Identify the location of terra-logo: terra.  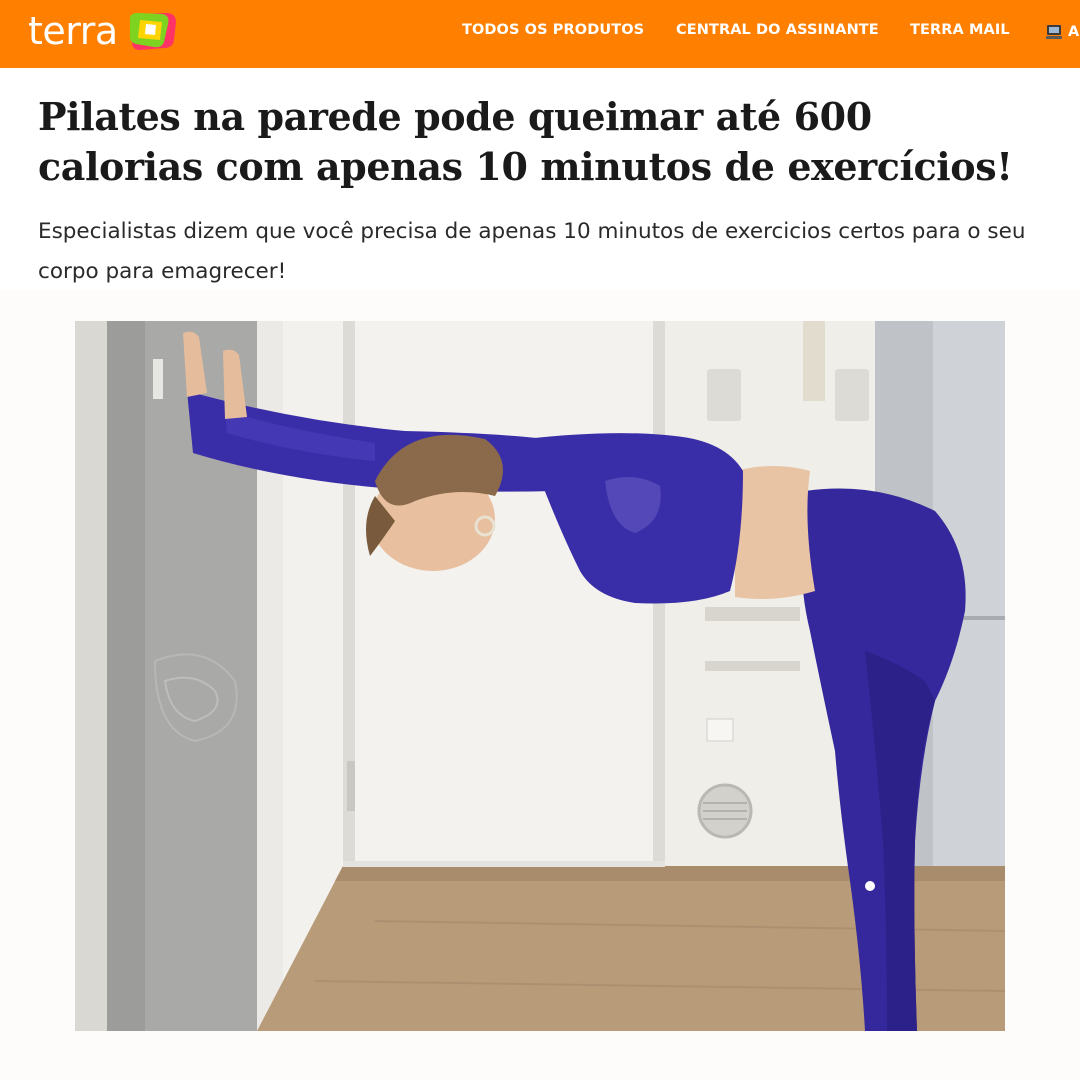
(104, 31).